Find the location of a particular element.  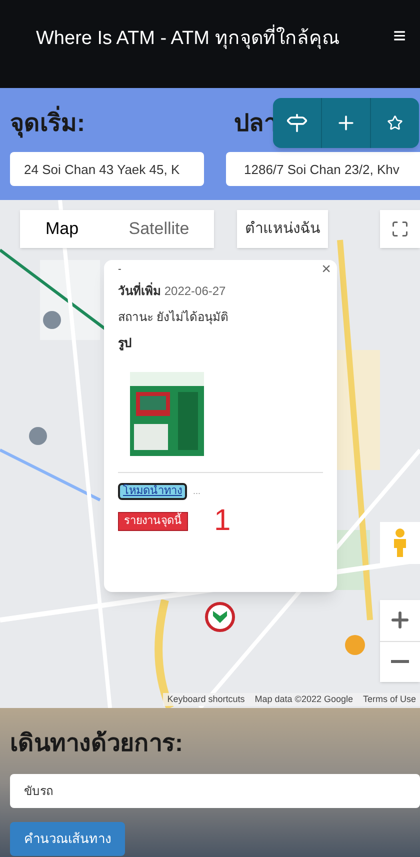

menu-button: ≡ is located at coordinates (399, 36).